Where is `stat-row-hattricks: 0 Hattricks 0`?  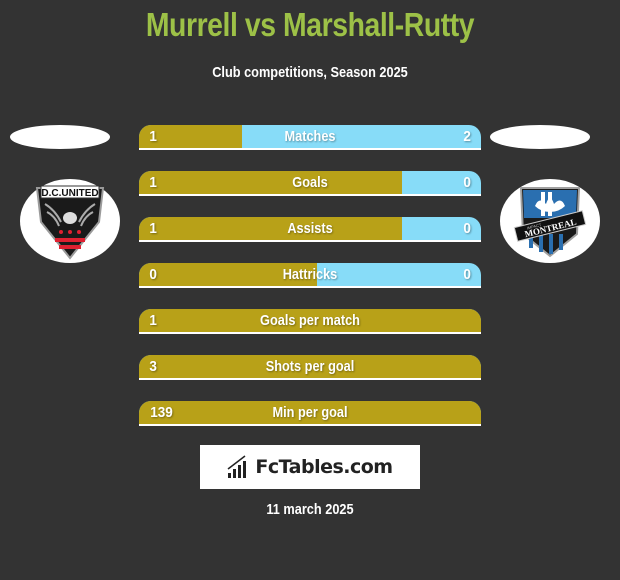 stat-row-hattricks: 0 Hattricks 0 is located at coordinates (310, 275).